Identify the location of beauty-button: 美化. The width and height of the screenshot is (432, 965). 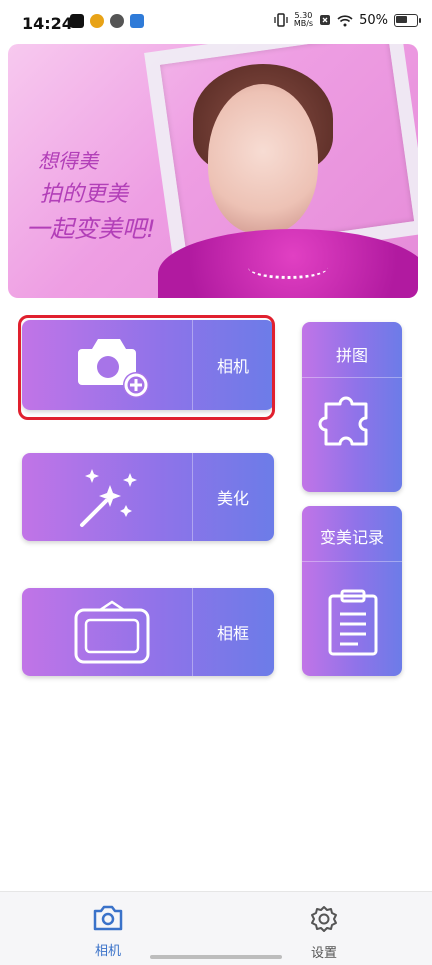
(148, 497).